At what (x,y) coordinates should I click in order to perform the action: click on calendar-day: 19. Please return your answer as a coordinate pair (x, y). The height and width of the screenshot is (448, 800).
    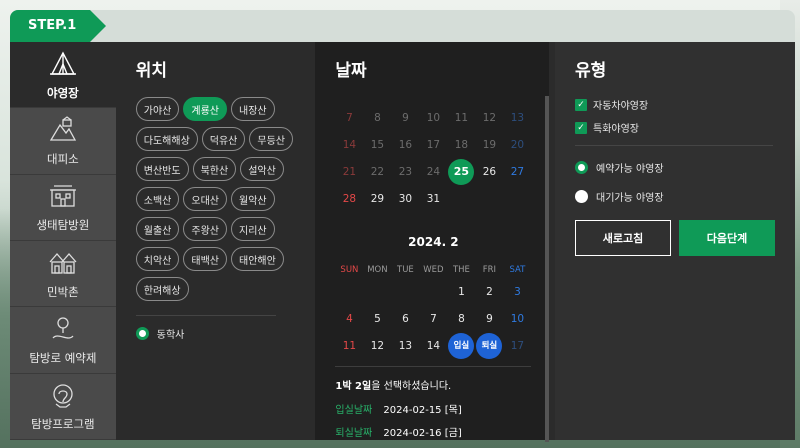
    Looking at the image, I should click on (489, 145).